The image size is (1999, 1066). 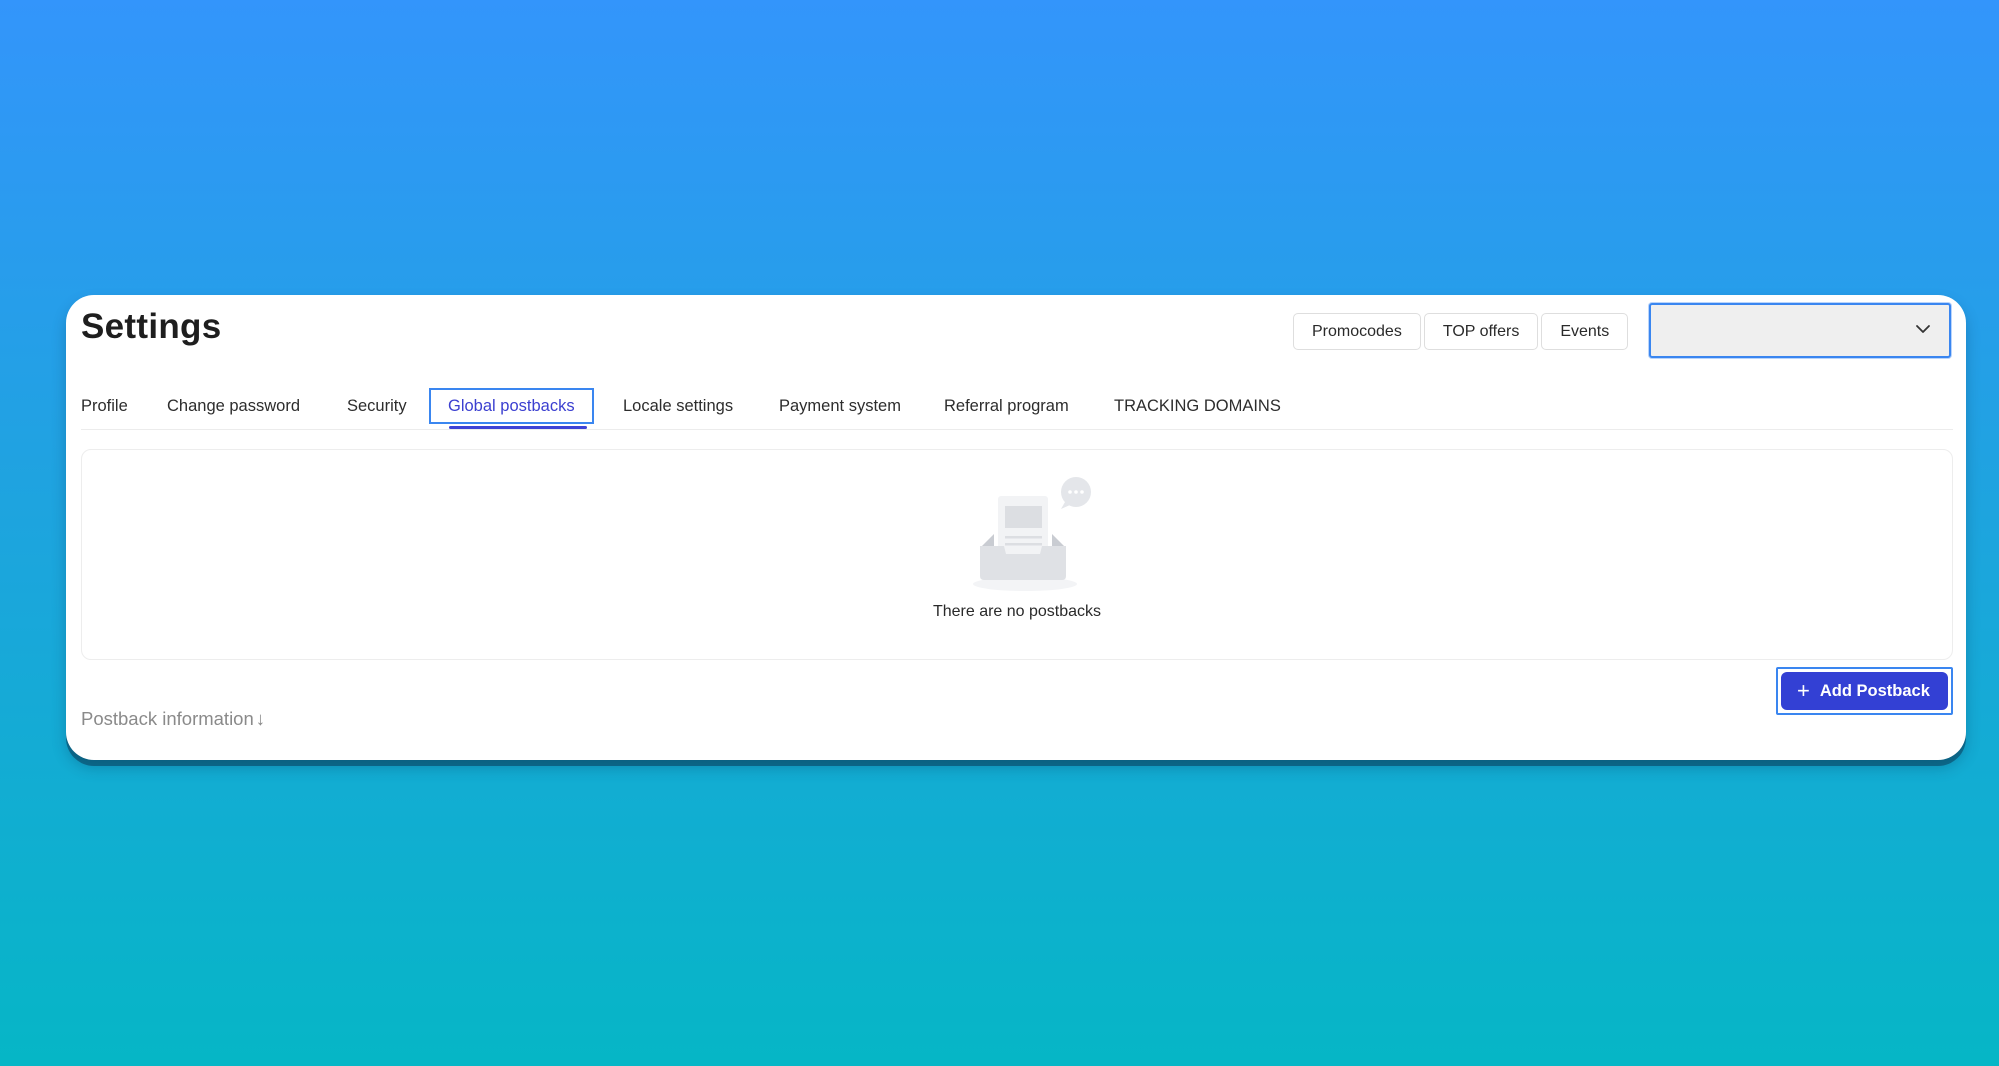 What do you see at coordinates (1874, 690) in the screenshot?
I see `add-postback-label: Add Postback` at bounding box center [1874, 690].